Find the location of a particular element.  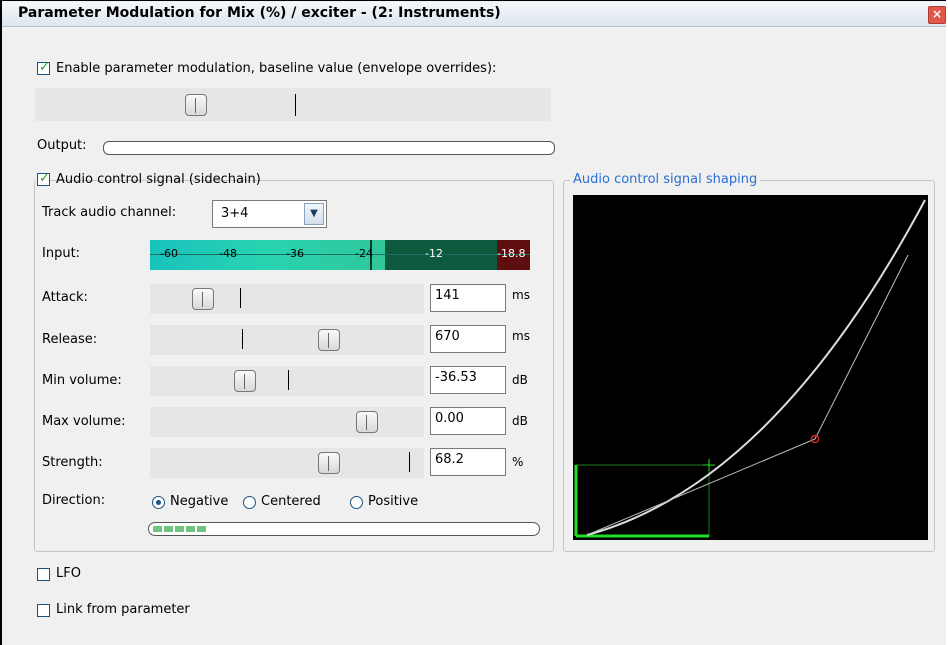

input-tick: -36 is located at coordinates (295, 253).